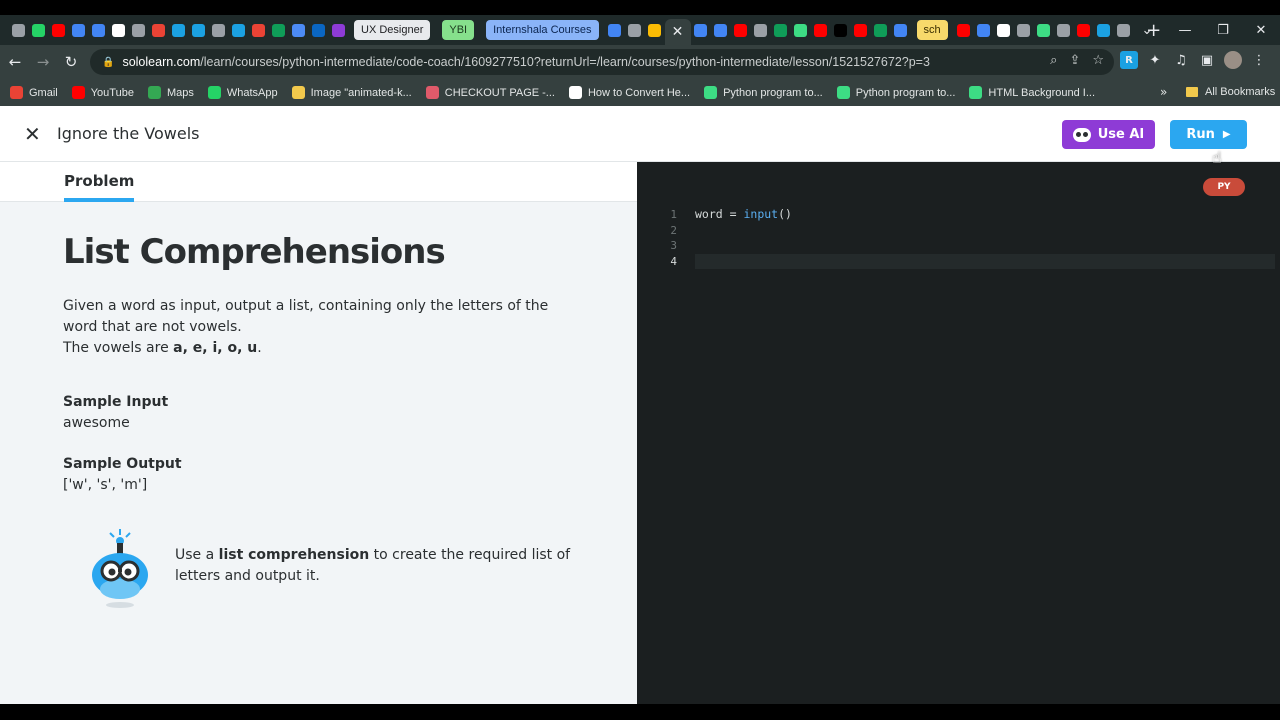 The width and height of the screenshot is (1280, 720). What do you see at coordinates (1155, 60) in the screenshot?
I see `extensions-puzzle-icon: ✦` at bounding box center [1155, 60].